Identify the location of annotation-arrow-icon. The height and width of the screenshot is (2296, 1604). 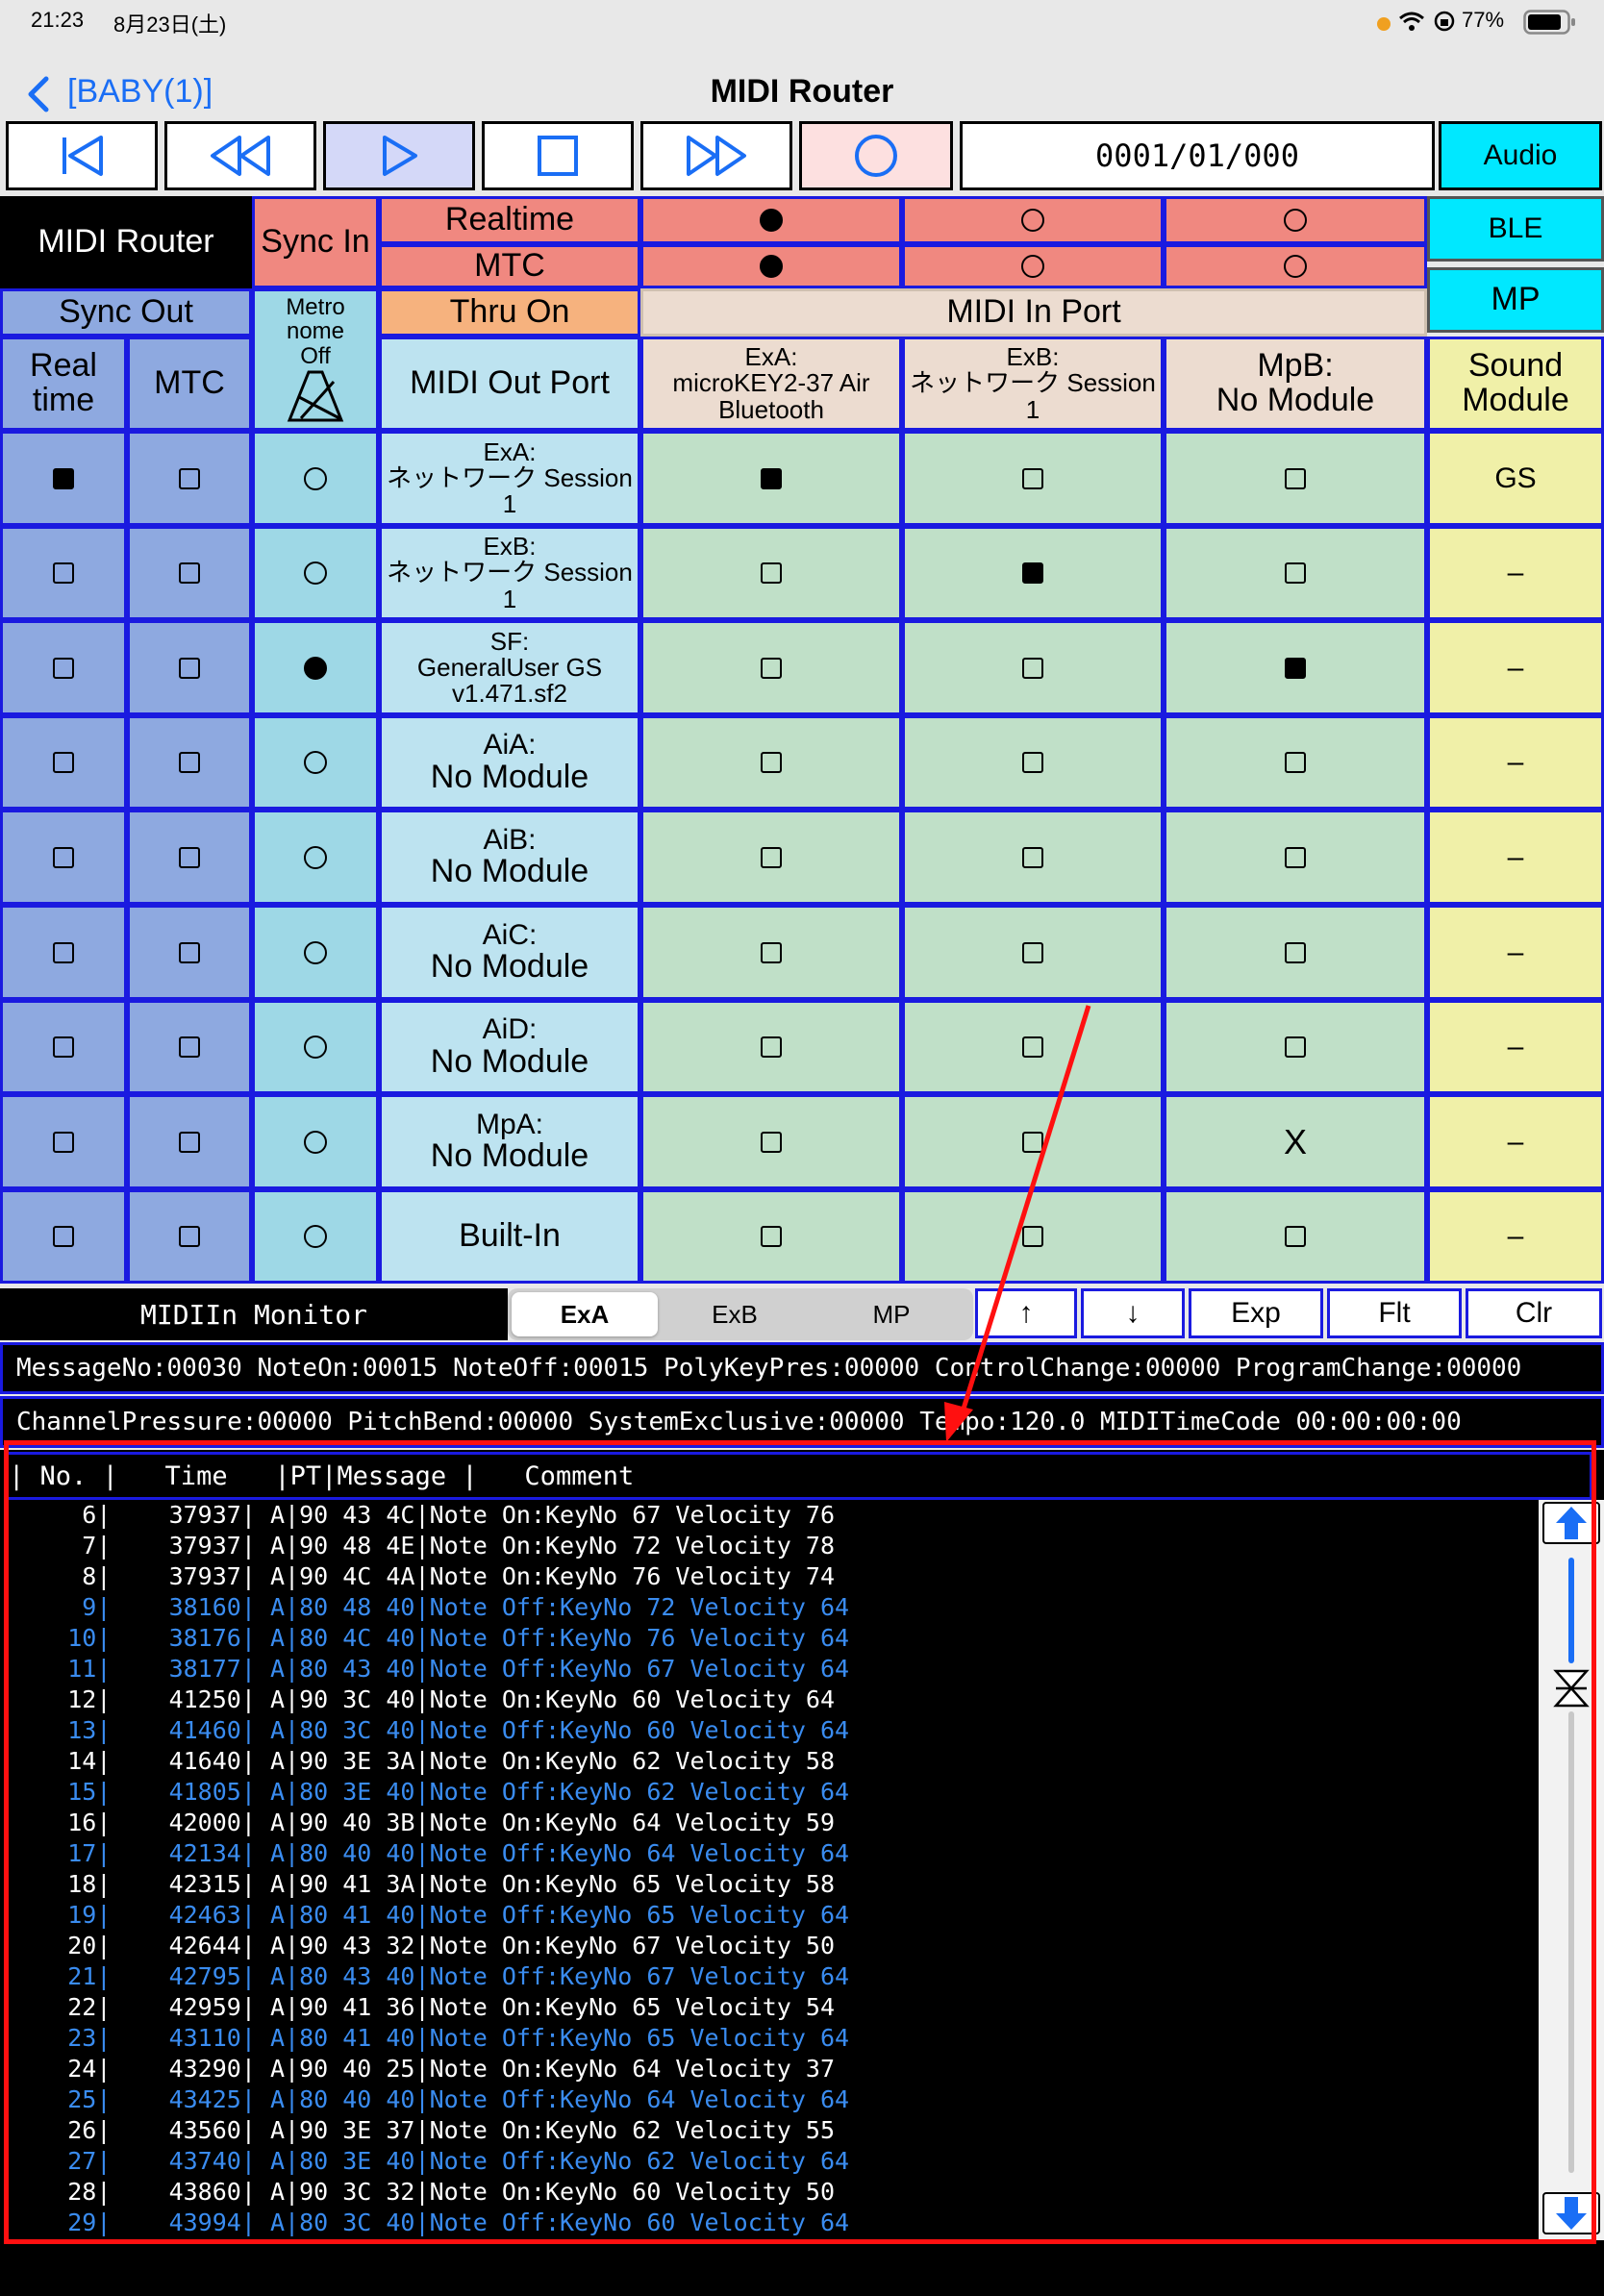
(1017, 1223).